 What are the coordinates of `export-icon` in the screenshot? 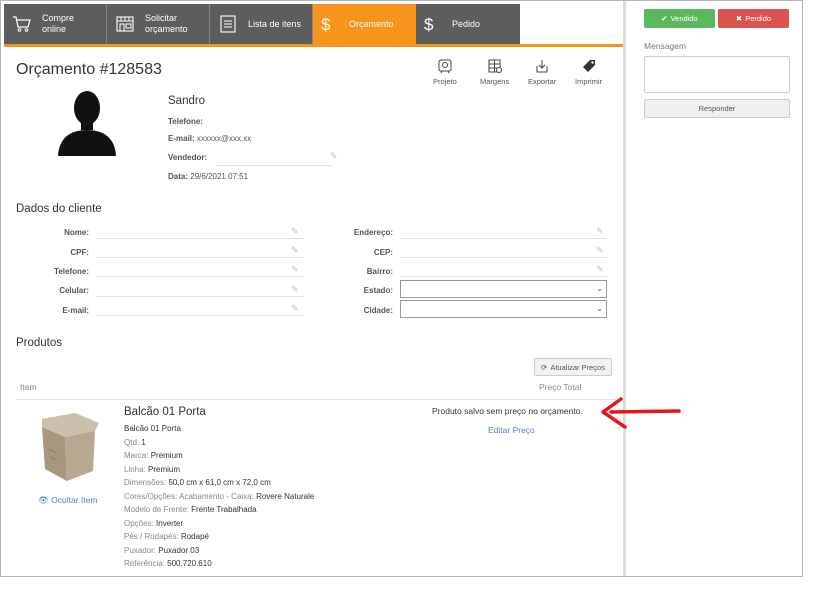 It's located at (542, 66).